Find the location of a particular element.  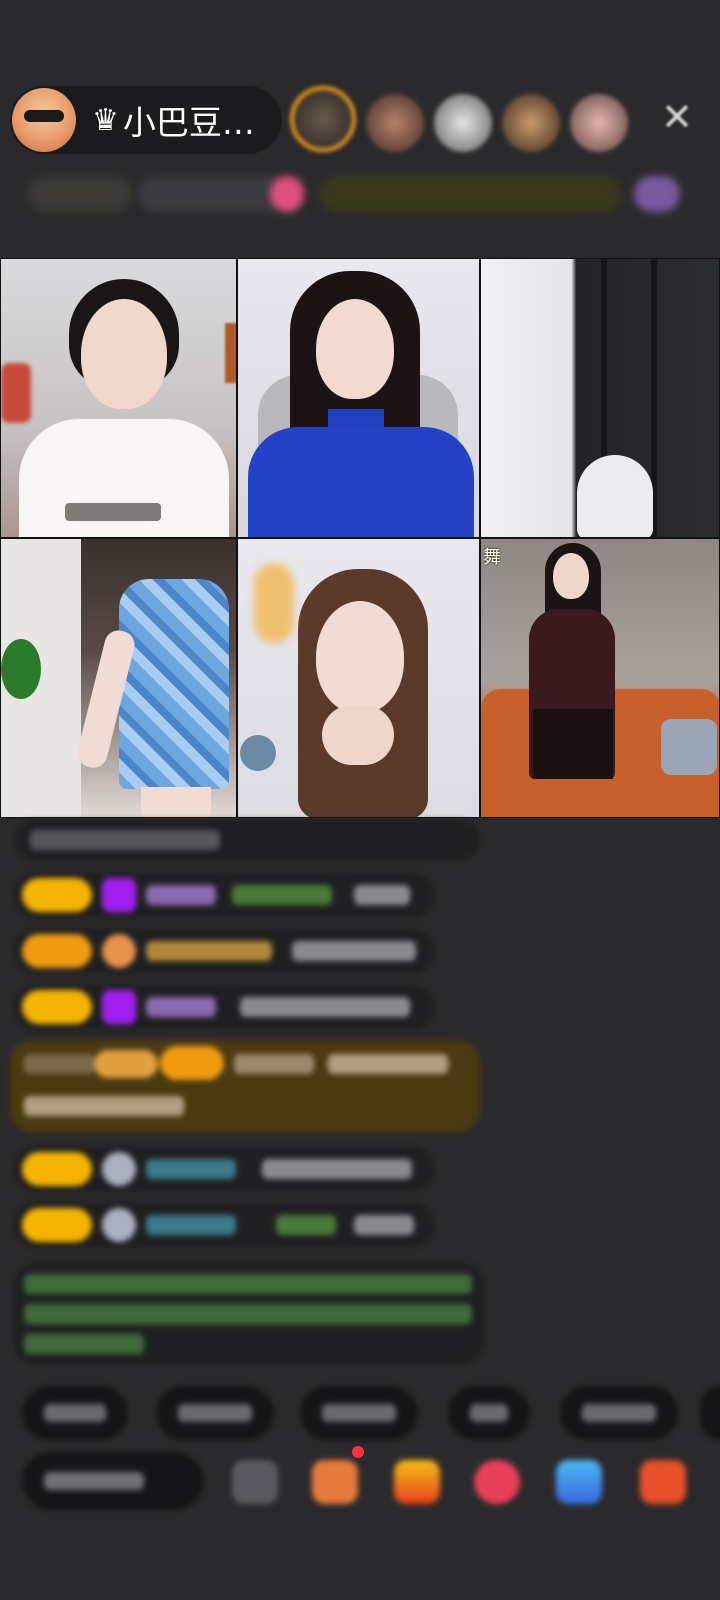

plant is located at coordinates (21, 669).